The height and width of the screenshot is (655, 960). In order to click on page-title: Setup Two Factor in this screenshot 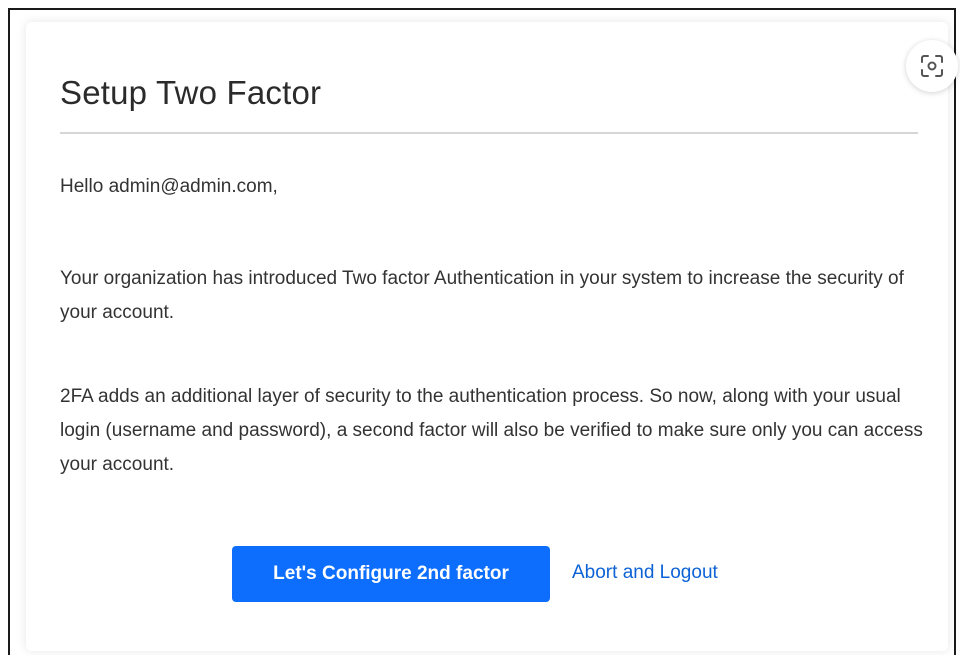, I will do `click(191, 92)`.